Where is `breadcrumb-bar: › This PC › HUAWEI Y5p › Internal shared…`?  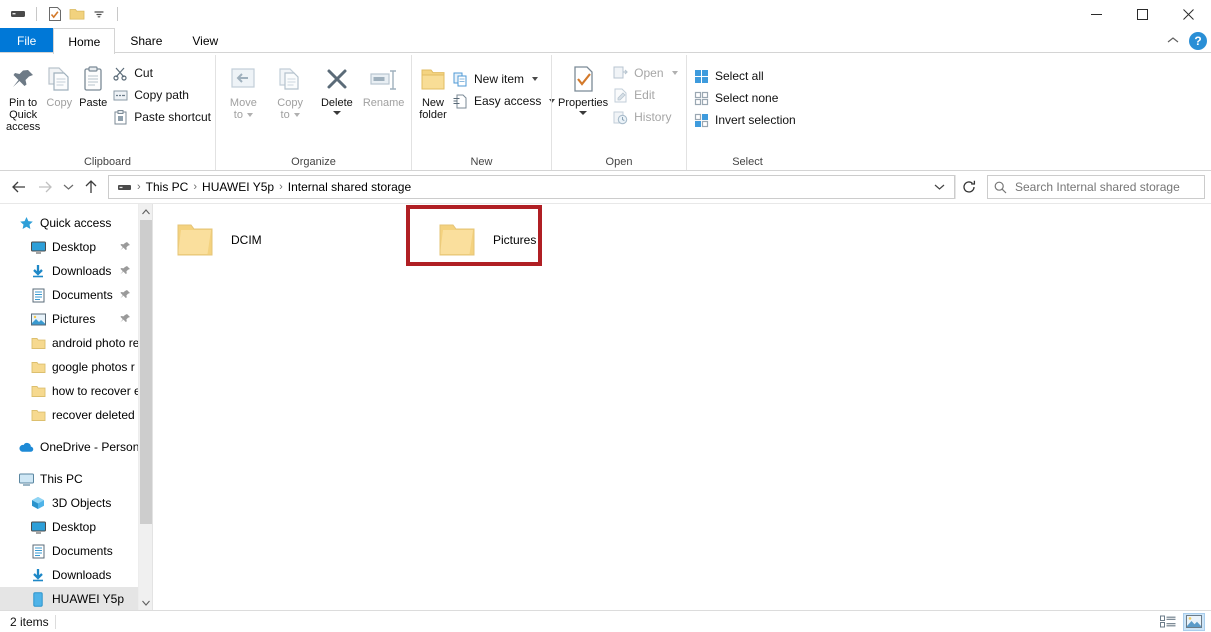
breadcrumb-bar: › This PC › HUAWEI Y5p › Internal shared… is located at coordinates (531, 187).